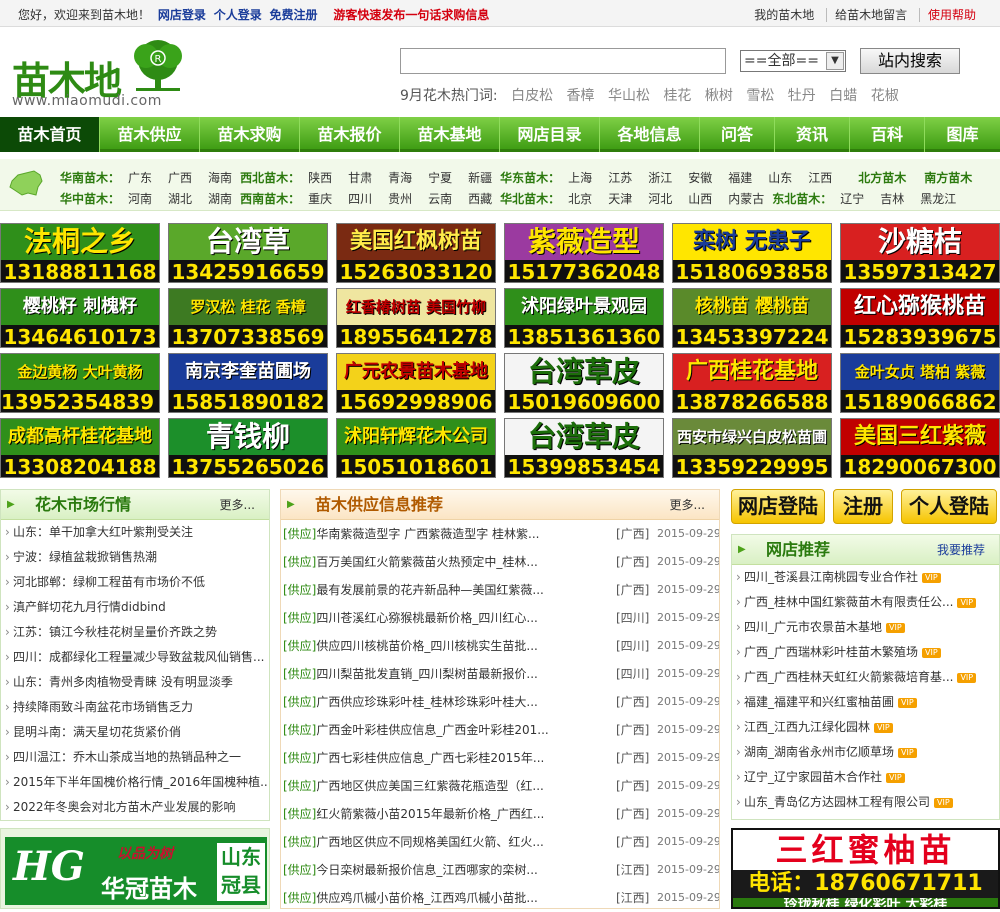 This screenshot has width=1000, height=912. I want to click on region-link: 海南, so click(220, 178).